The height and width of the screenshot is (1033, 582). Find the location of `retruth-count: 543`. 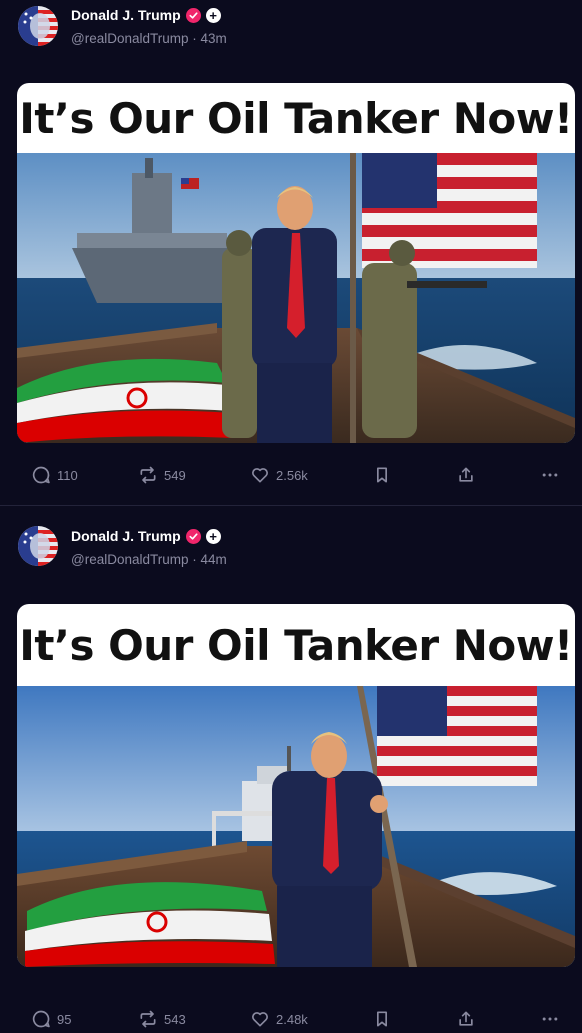

retruth-count: 543 is located at coordinates (175, 1019).